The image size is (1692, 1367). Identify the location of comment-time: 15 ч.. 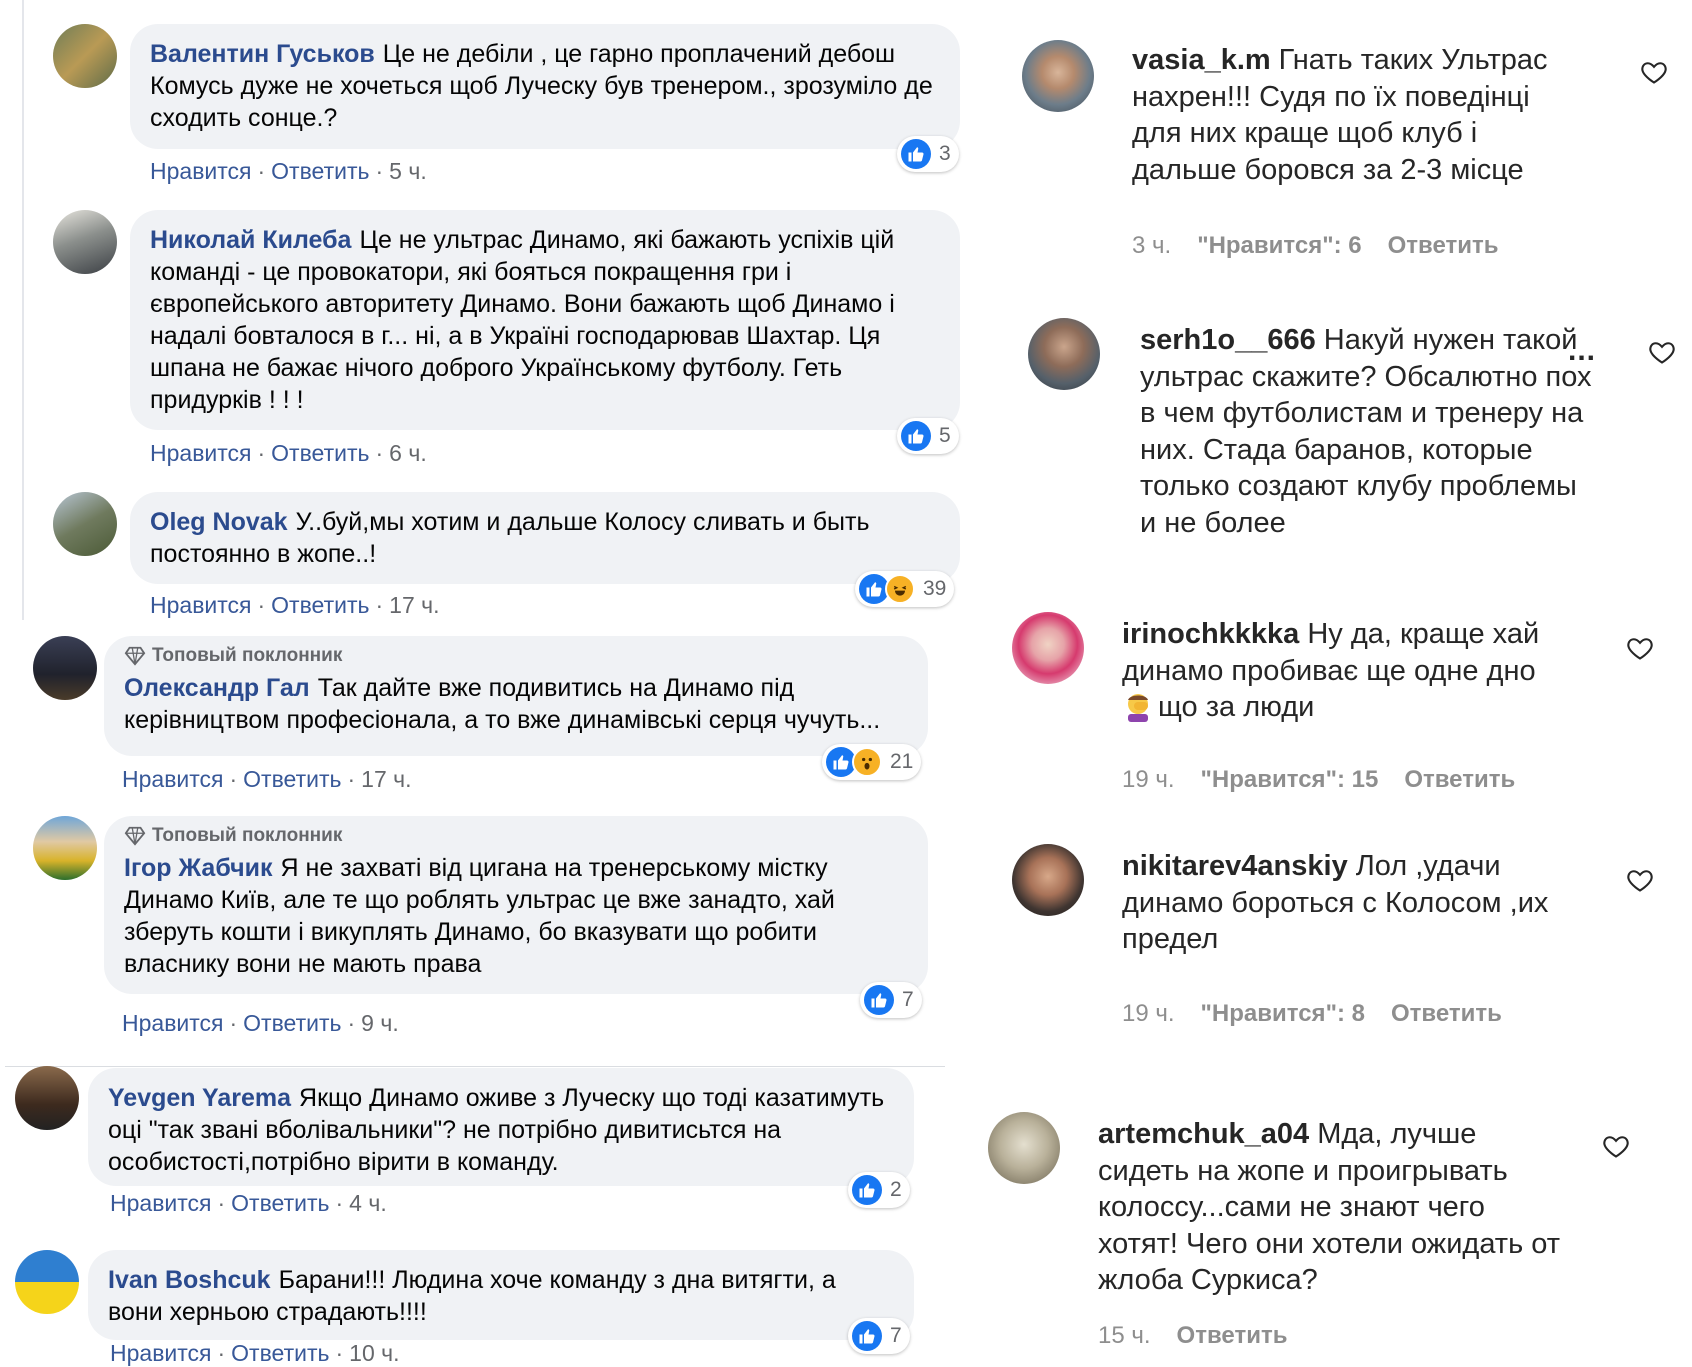
(1124, 1335).